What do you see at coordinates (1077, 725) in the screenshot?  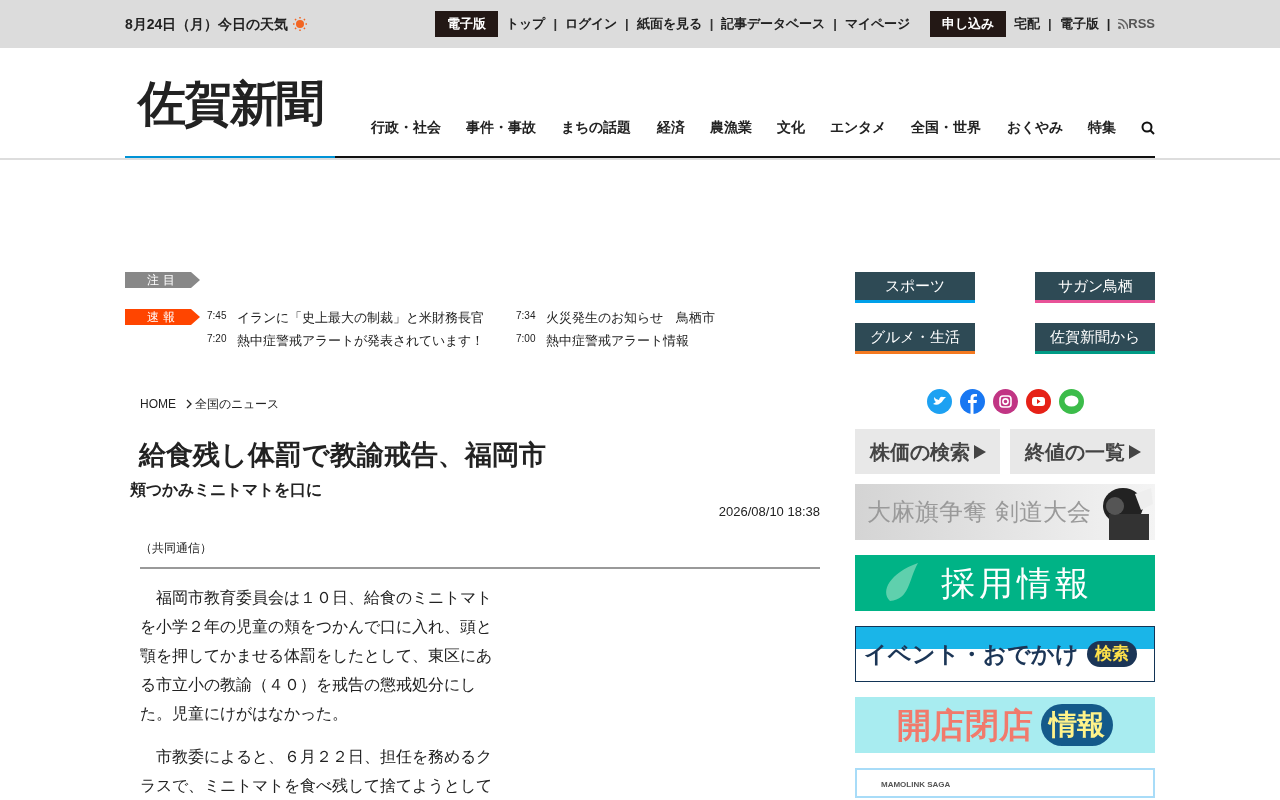 I see `info-badge: 情報` at bounding box center [1077, 725].